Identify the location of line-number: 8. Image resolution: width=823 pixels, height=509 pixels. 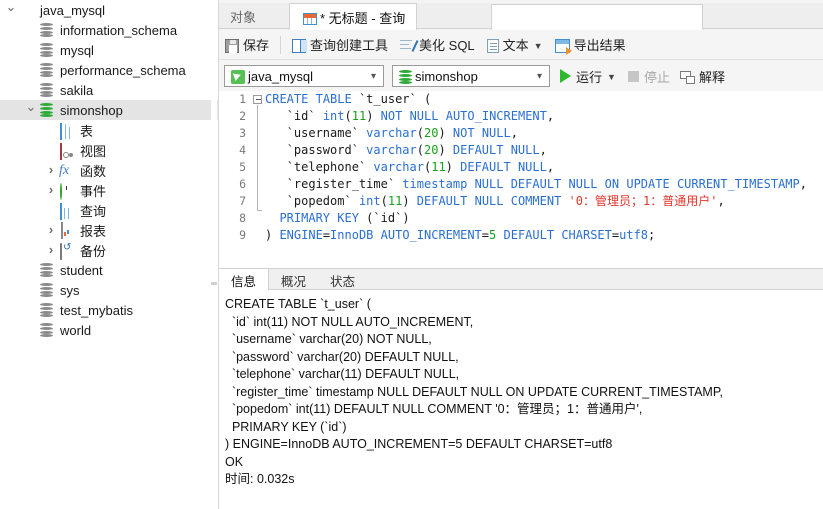
(242, 218).